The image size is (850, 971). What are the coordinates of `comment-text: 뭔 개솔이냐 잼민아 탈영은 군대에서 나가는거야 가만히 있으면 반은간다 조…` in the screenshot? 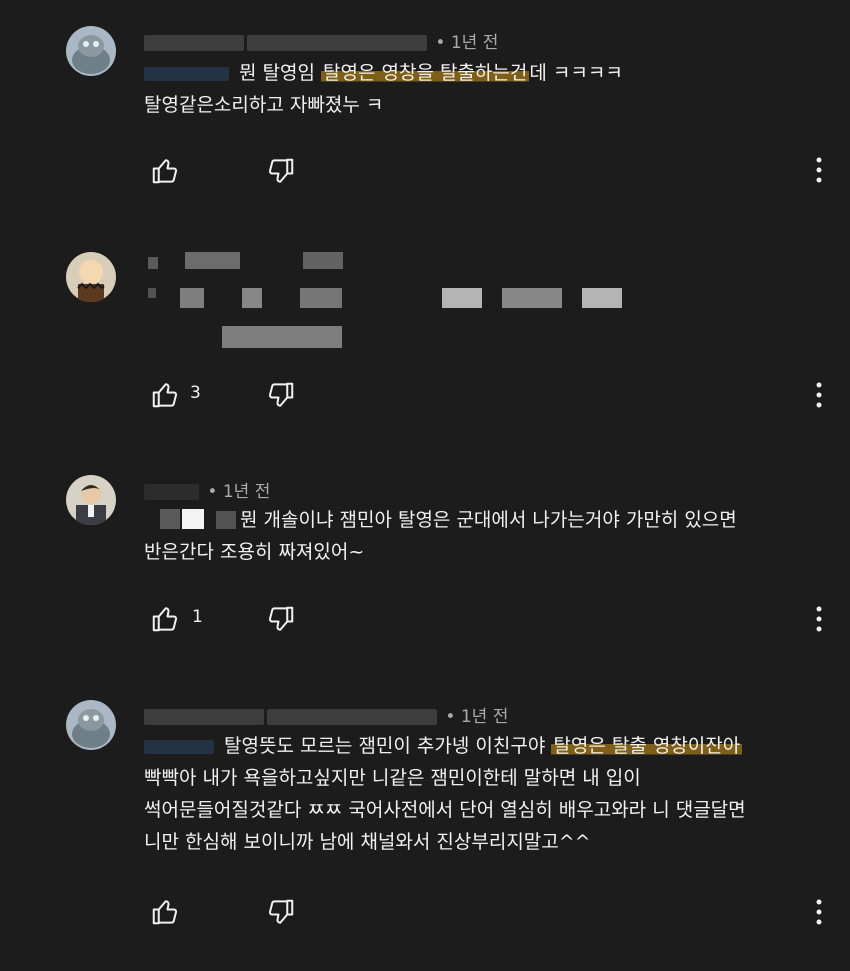 It's located at (440, 536).